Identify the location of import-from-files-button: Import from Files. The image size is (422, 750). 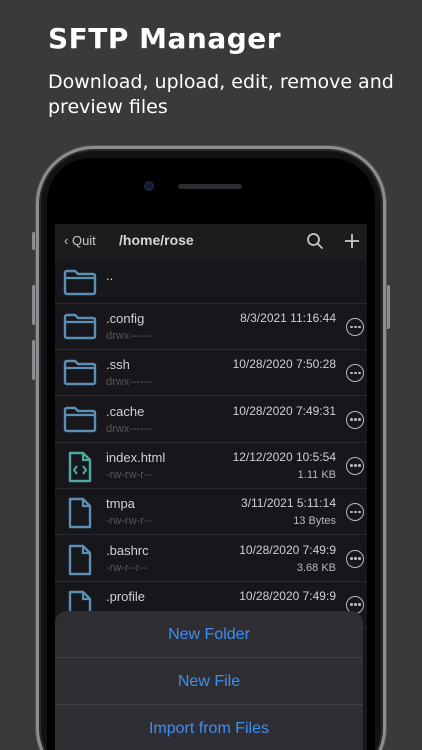
(209, 727).